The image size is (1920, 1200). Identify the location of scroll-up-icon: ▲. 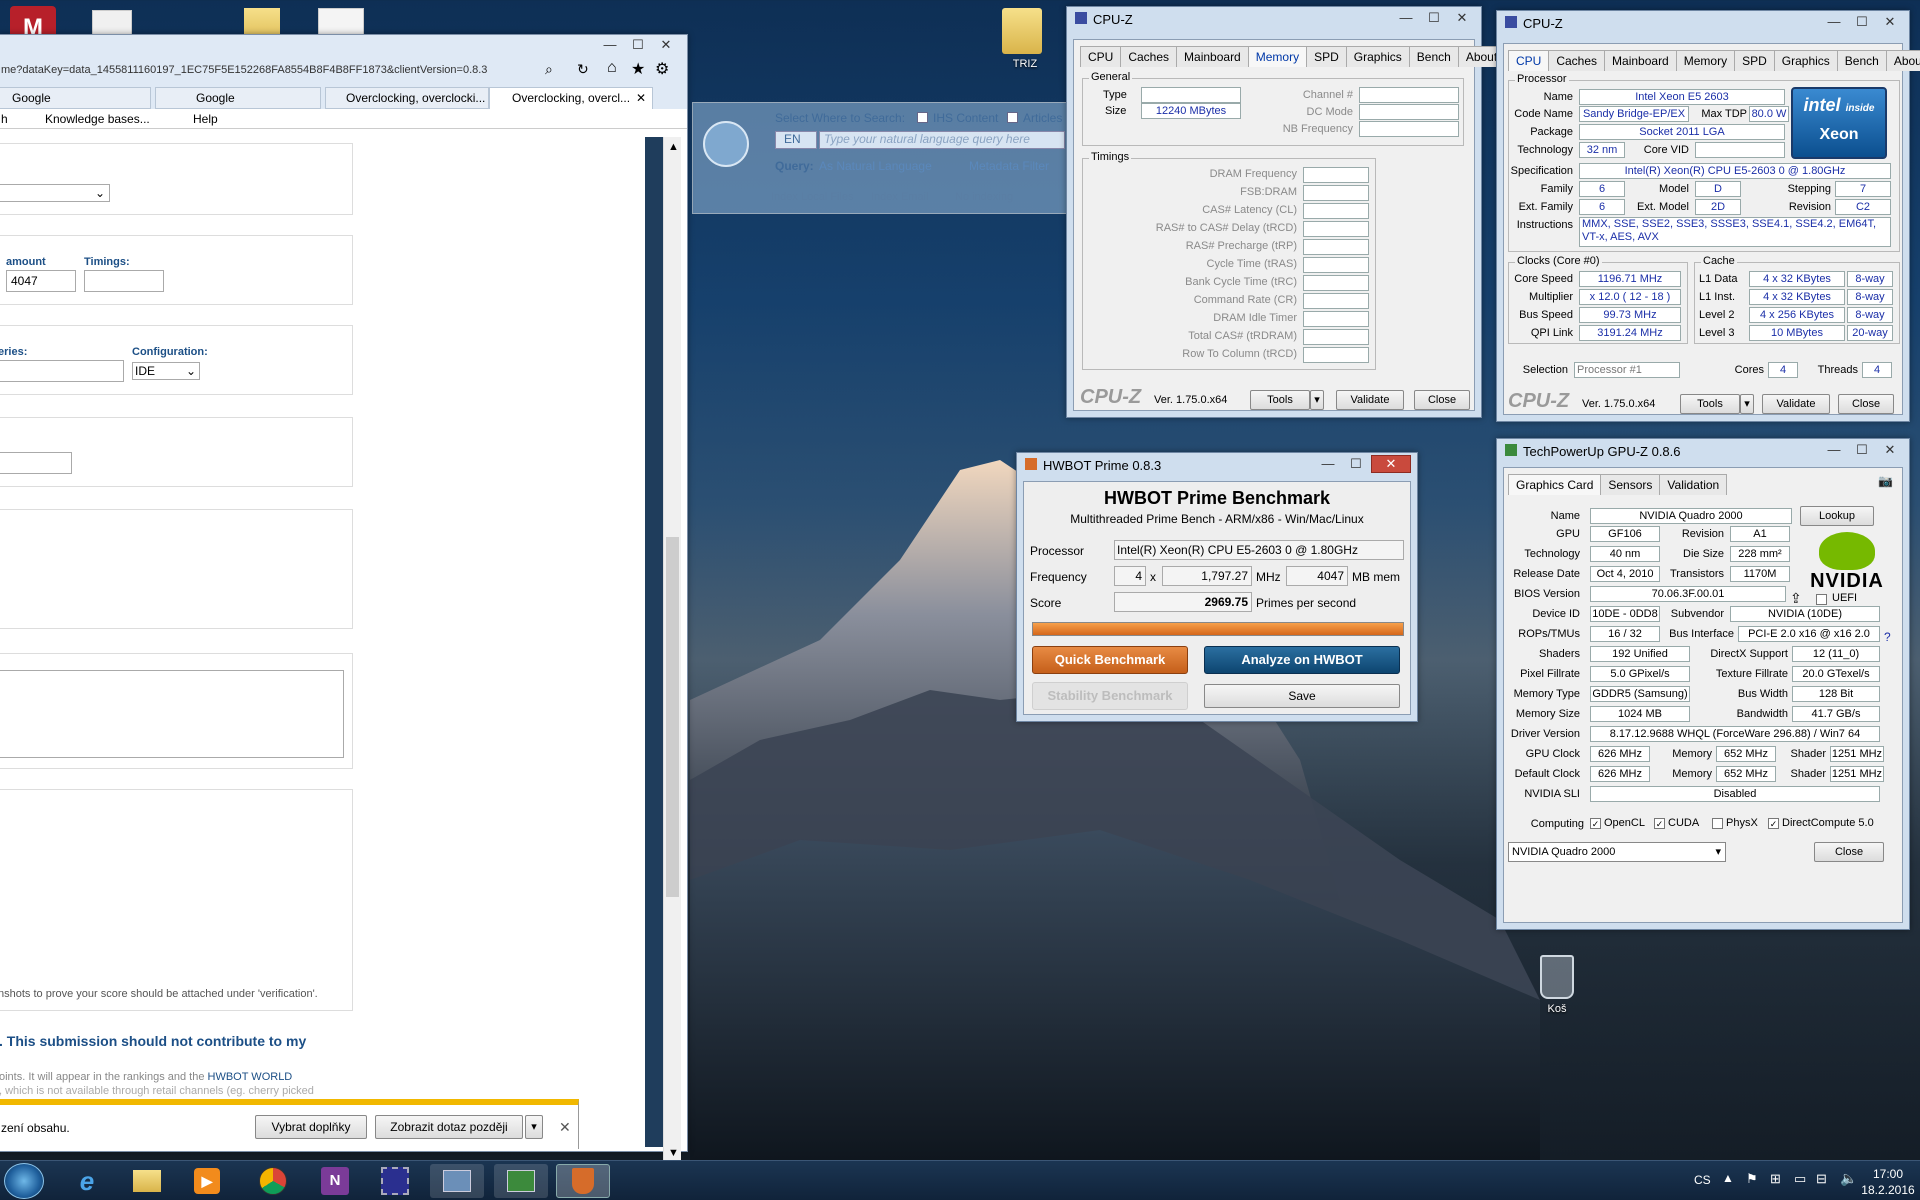
(673, 147).